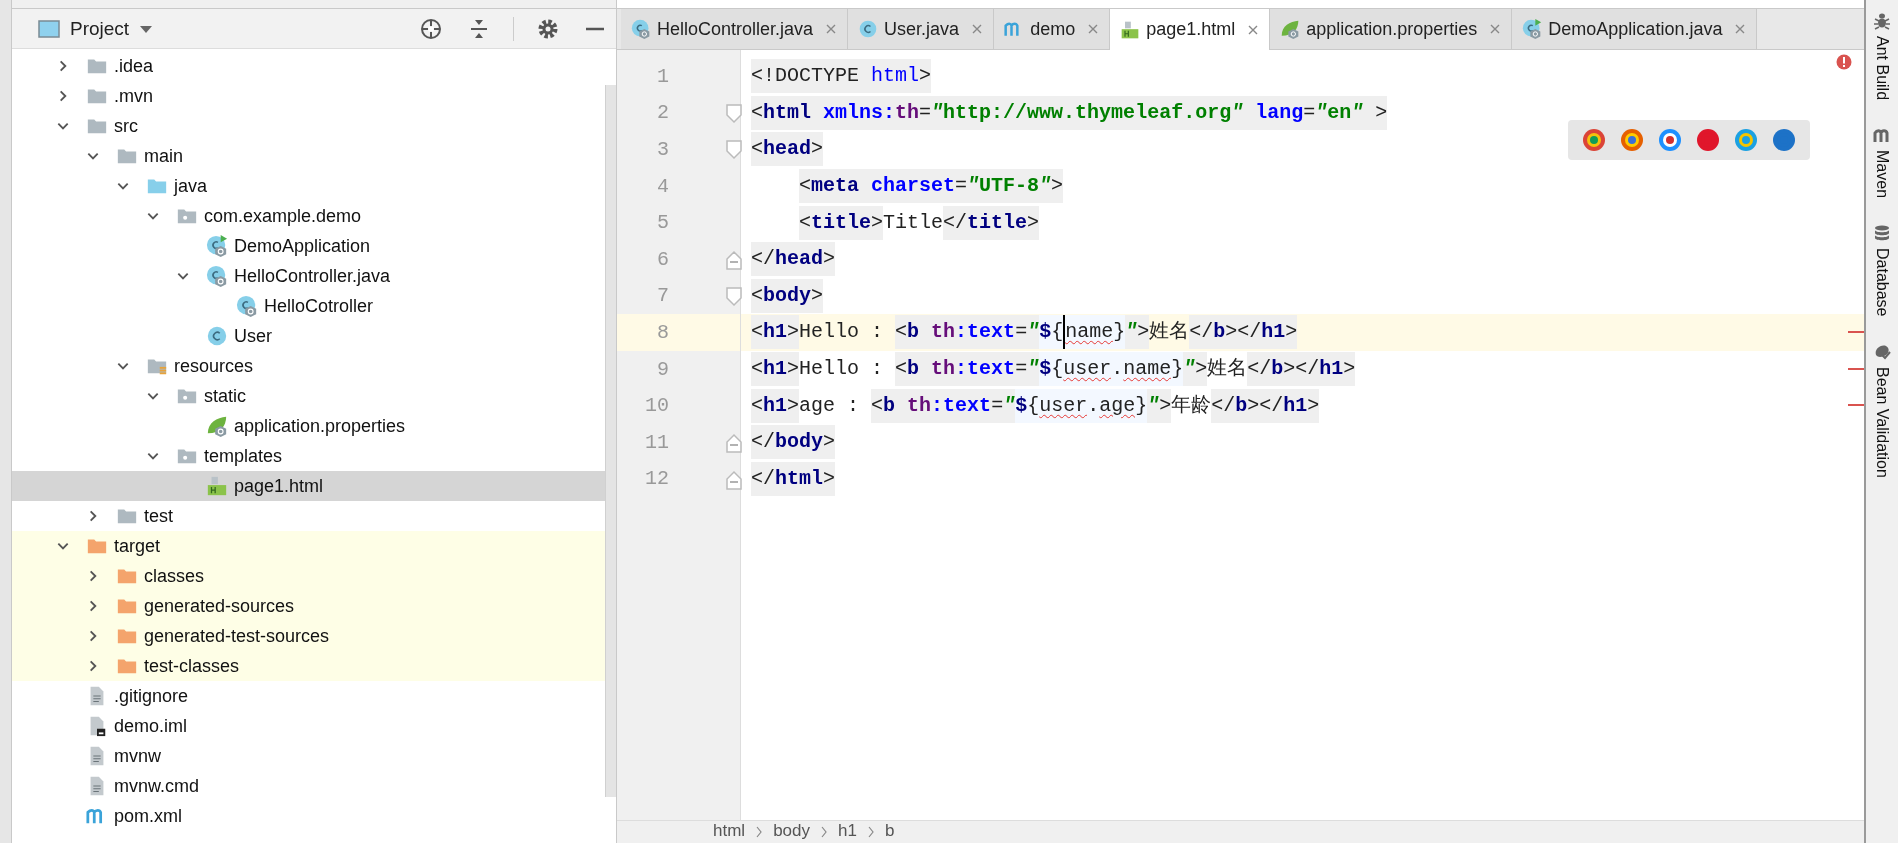 This screenshot has height=843, width=1898. I want to click on code-line: <meta charset="UTF-8">, so click(907, 186).